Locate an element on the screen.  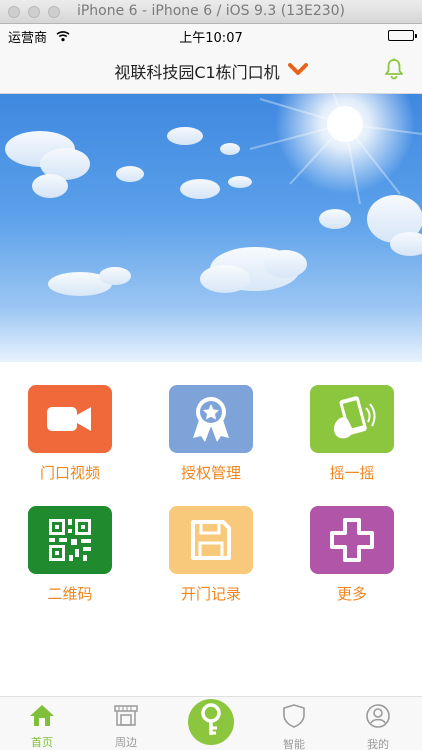
tab-mine: 我的 is located at coordinates (378, 726).